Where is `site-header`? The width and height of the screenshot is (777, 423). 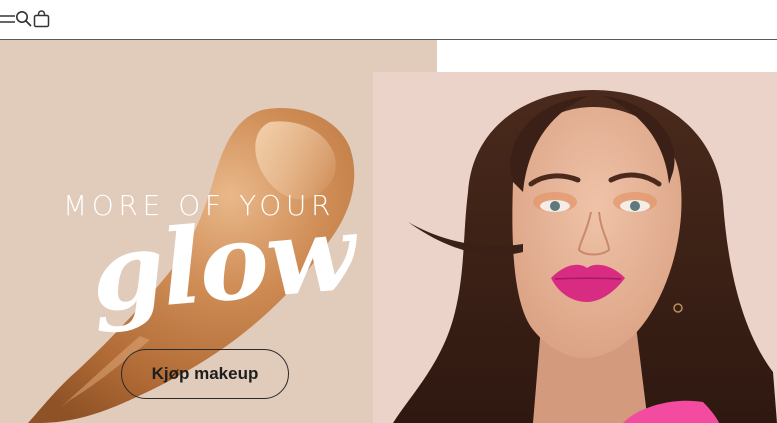
site-header is located at coordinates (388, 20).